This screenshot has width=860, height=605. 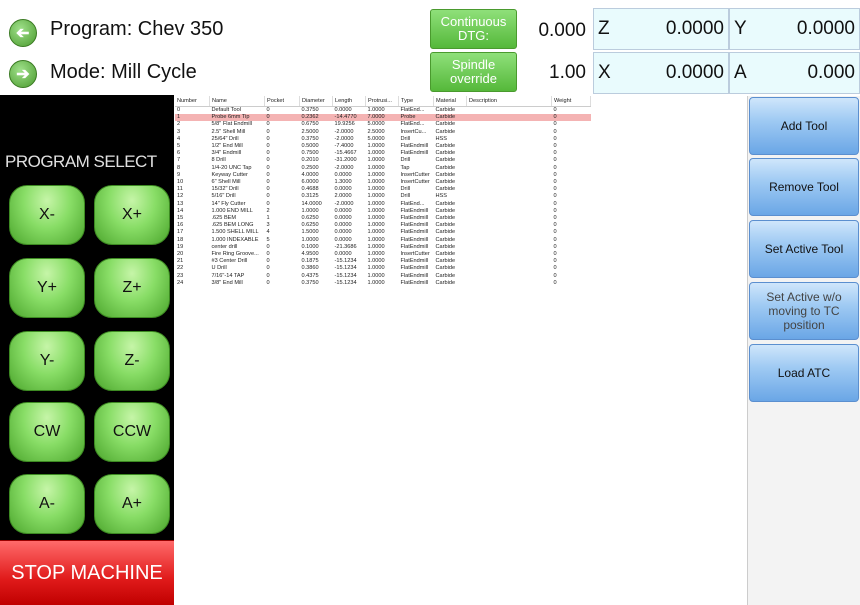 What do you see at coordinates (804, 311) in the screenshot?
I see `set-active-no-move-button: Set Active w/o moving to TC position` at bounding box center [804, 311].